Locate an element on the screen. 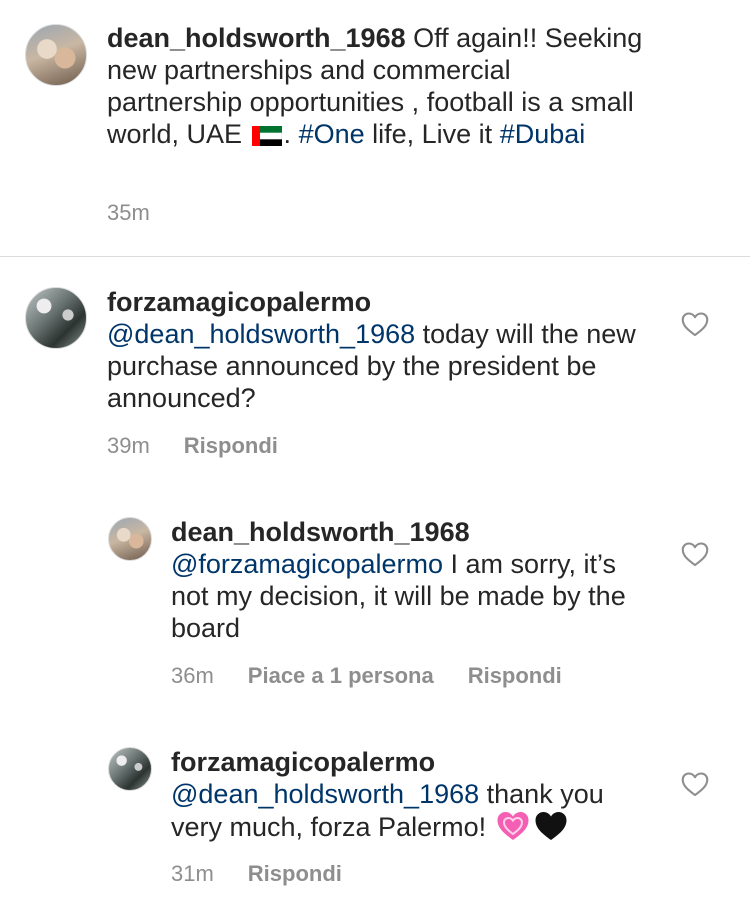  comment-mention: @dean_holdsworth_1968 is located at coordinates (261, 334).